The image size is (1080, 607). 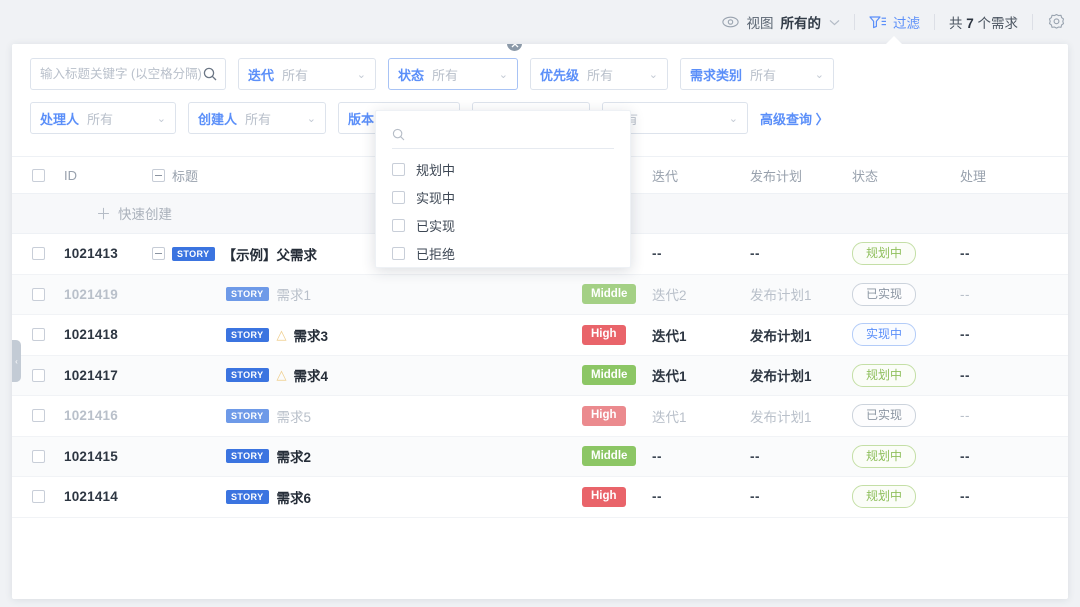 I want to click on gear-icon, so click(x=1056, y=22).